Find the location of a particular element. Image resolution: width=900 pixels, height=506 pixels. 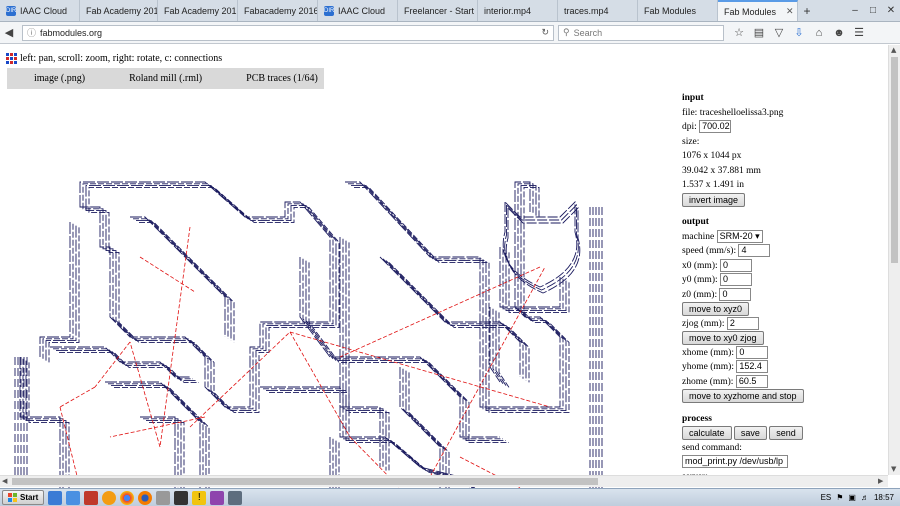

browser-tab: Fab Modules ✕ is located at coordinates (758, 10).